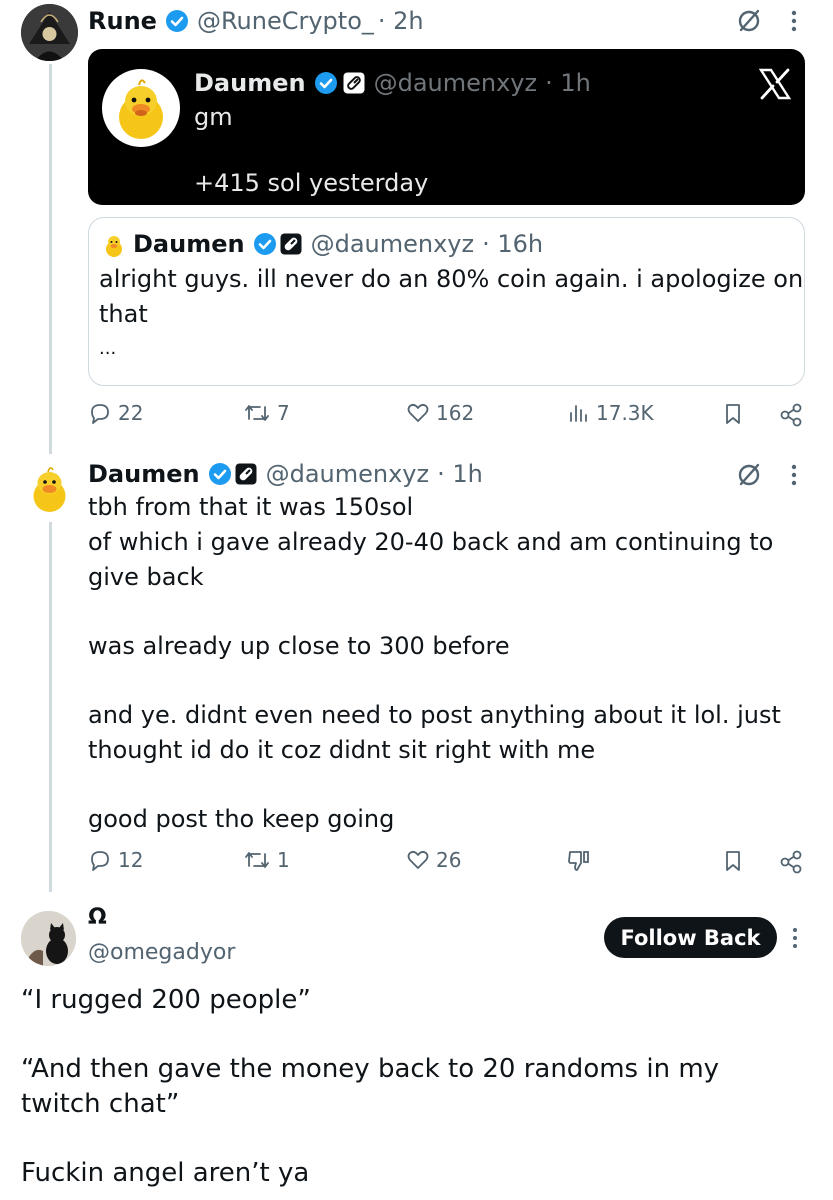 The width and height of the screenshot is (833, 1200). Describe the element at coordinates (401, 21) in the screenshot. I see `timestamp: · 2h` at that location.